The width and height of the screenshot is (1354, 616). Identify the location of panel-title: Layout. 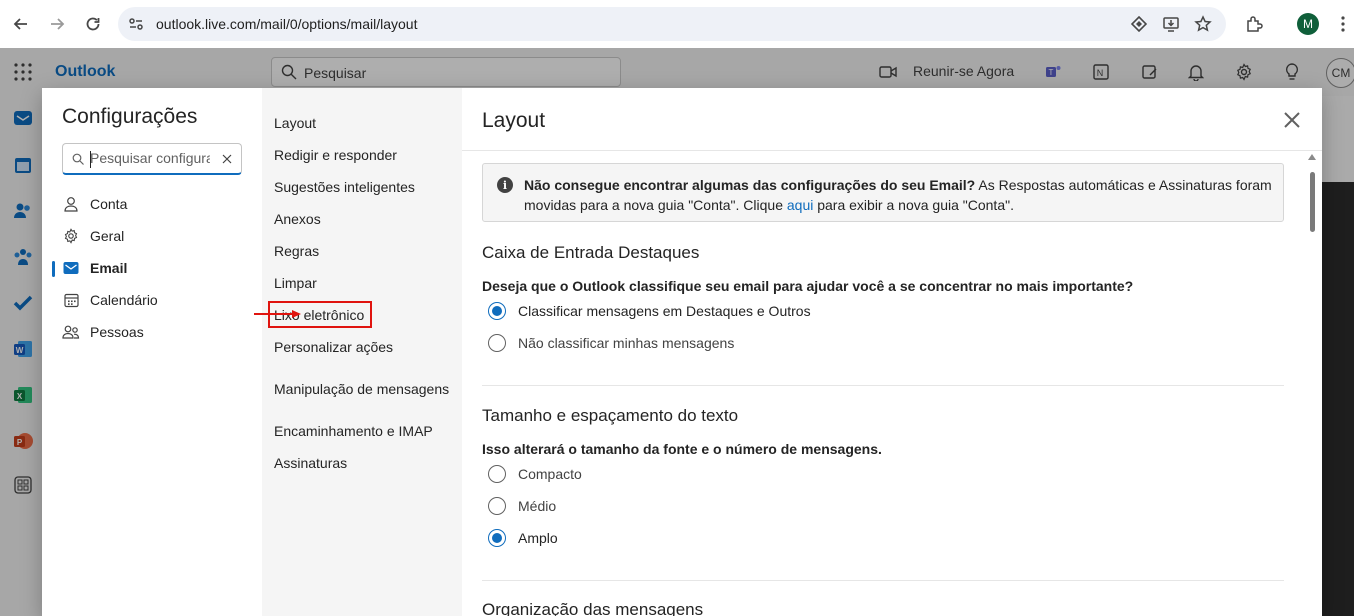
(514, 120).